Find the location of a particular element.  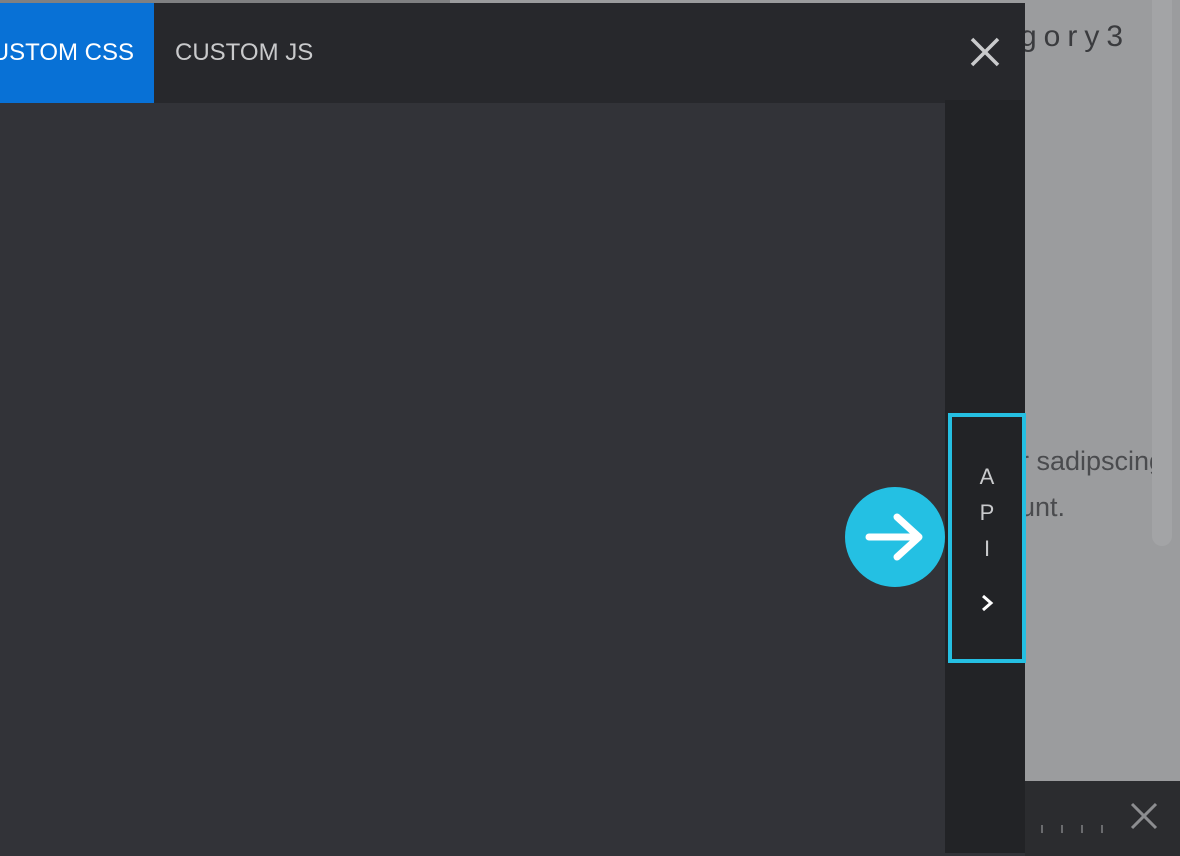

api-letter: A is located at coordinates (987, 476).